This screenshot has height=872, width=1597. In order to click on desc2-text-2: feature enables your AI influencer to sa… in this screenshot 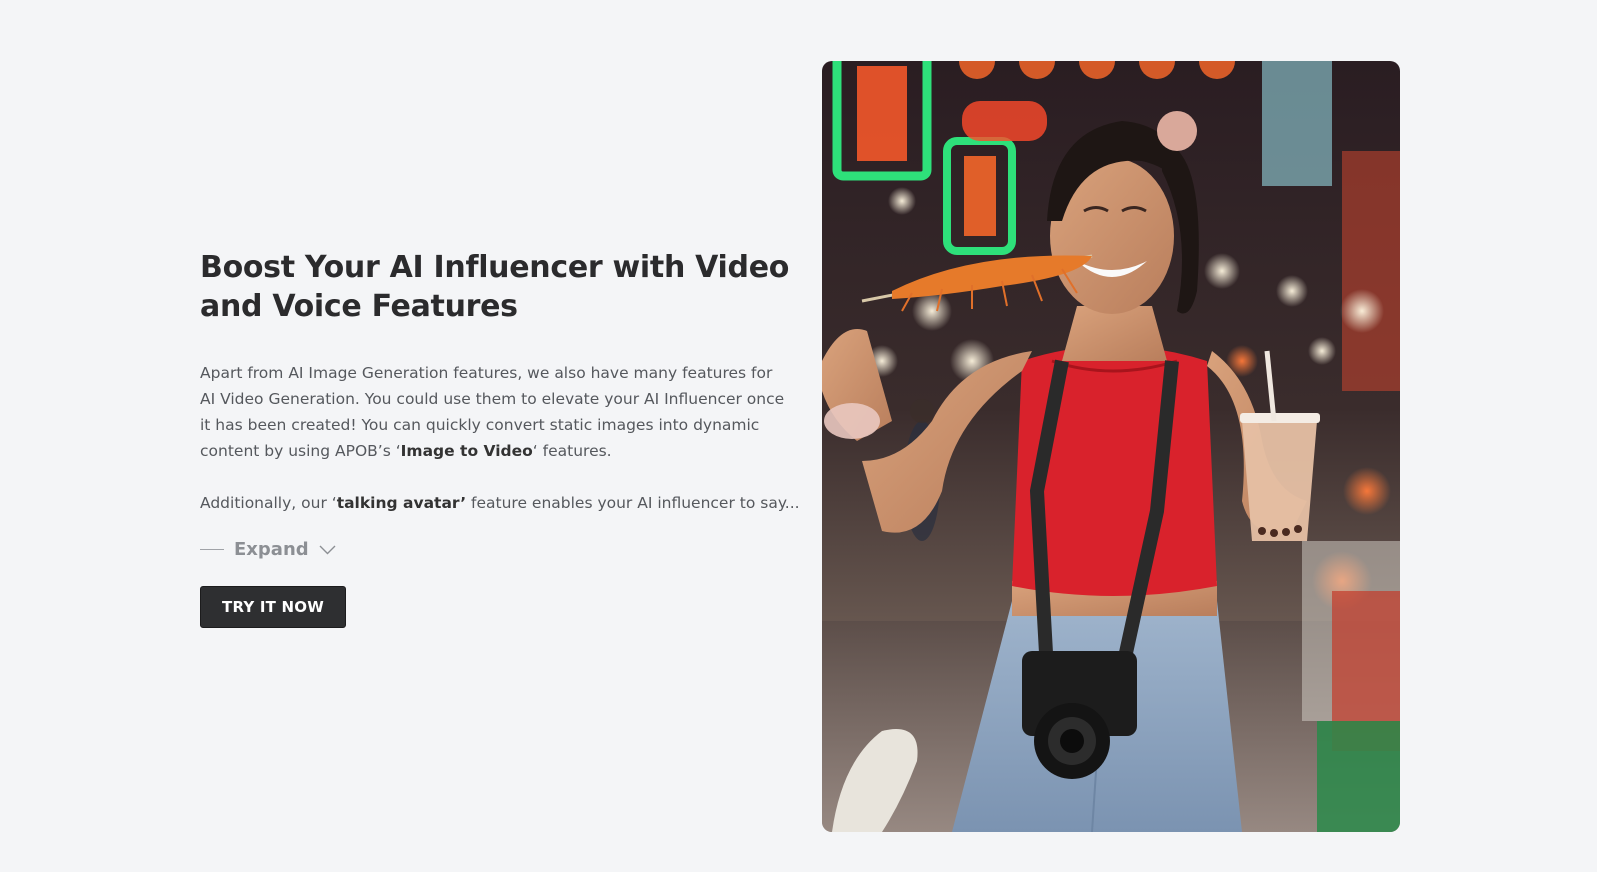, I will do `click(633, 503)`.